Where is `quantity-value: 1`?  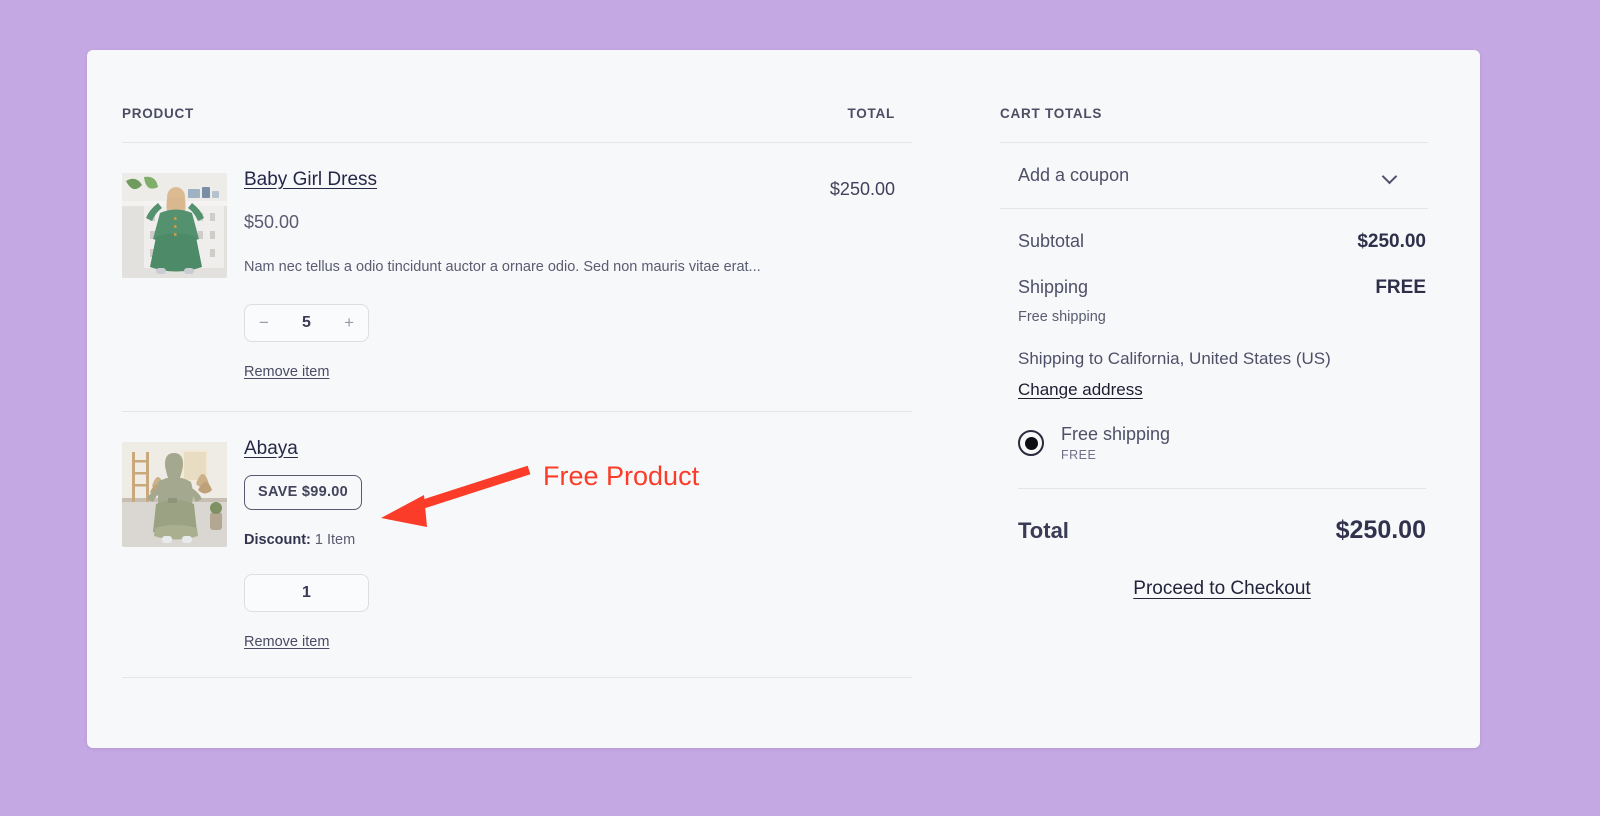
quantity-value: 1 is located at coordinates (306, 593).